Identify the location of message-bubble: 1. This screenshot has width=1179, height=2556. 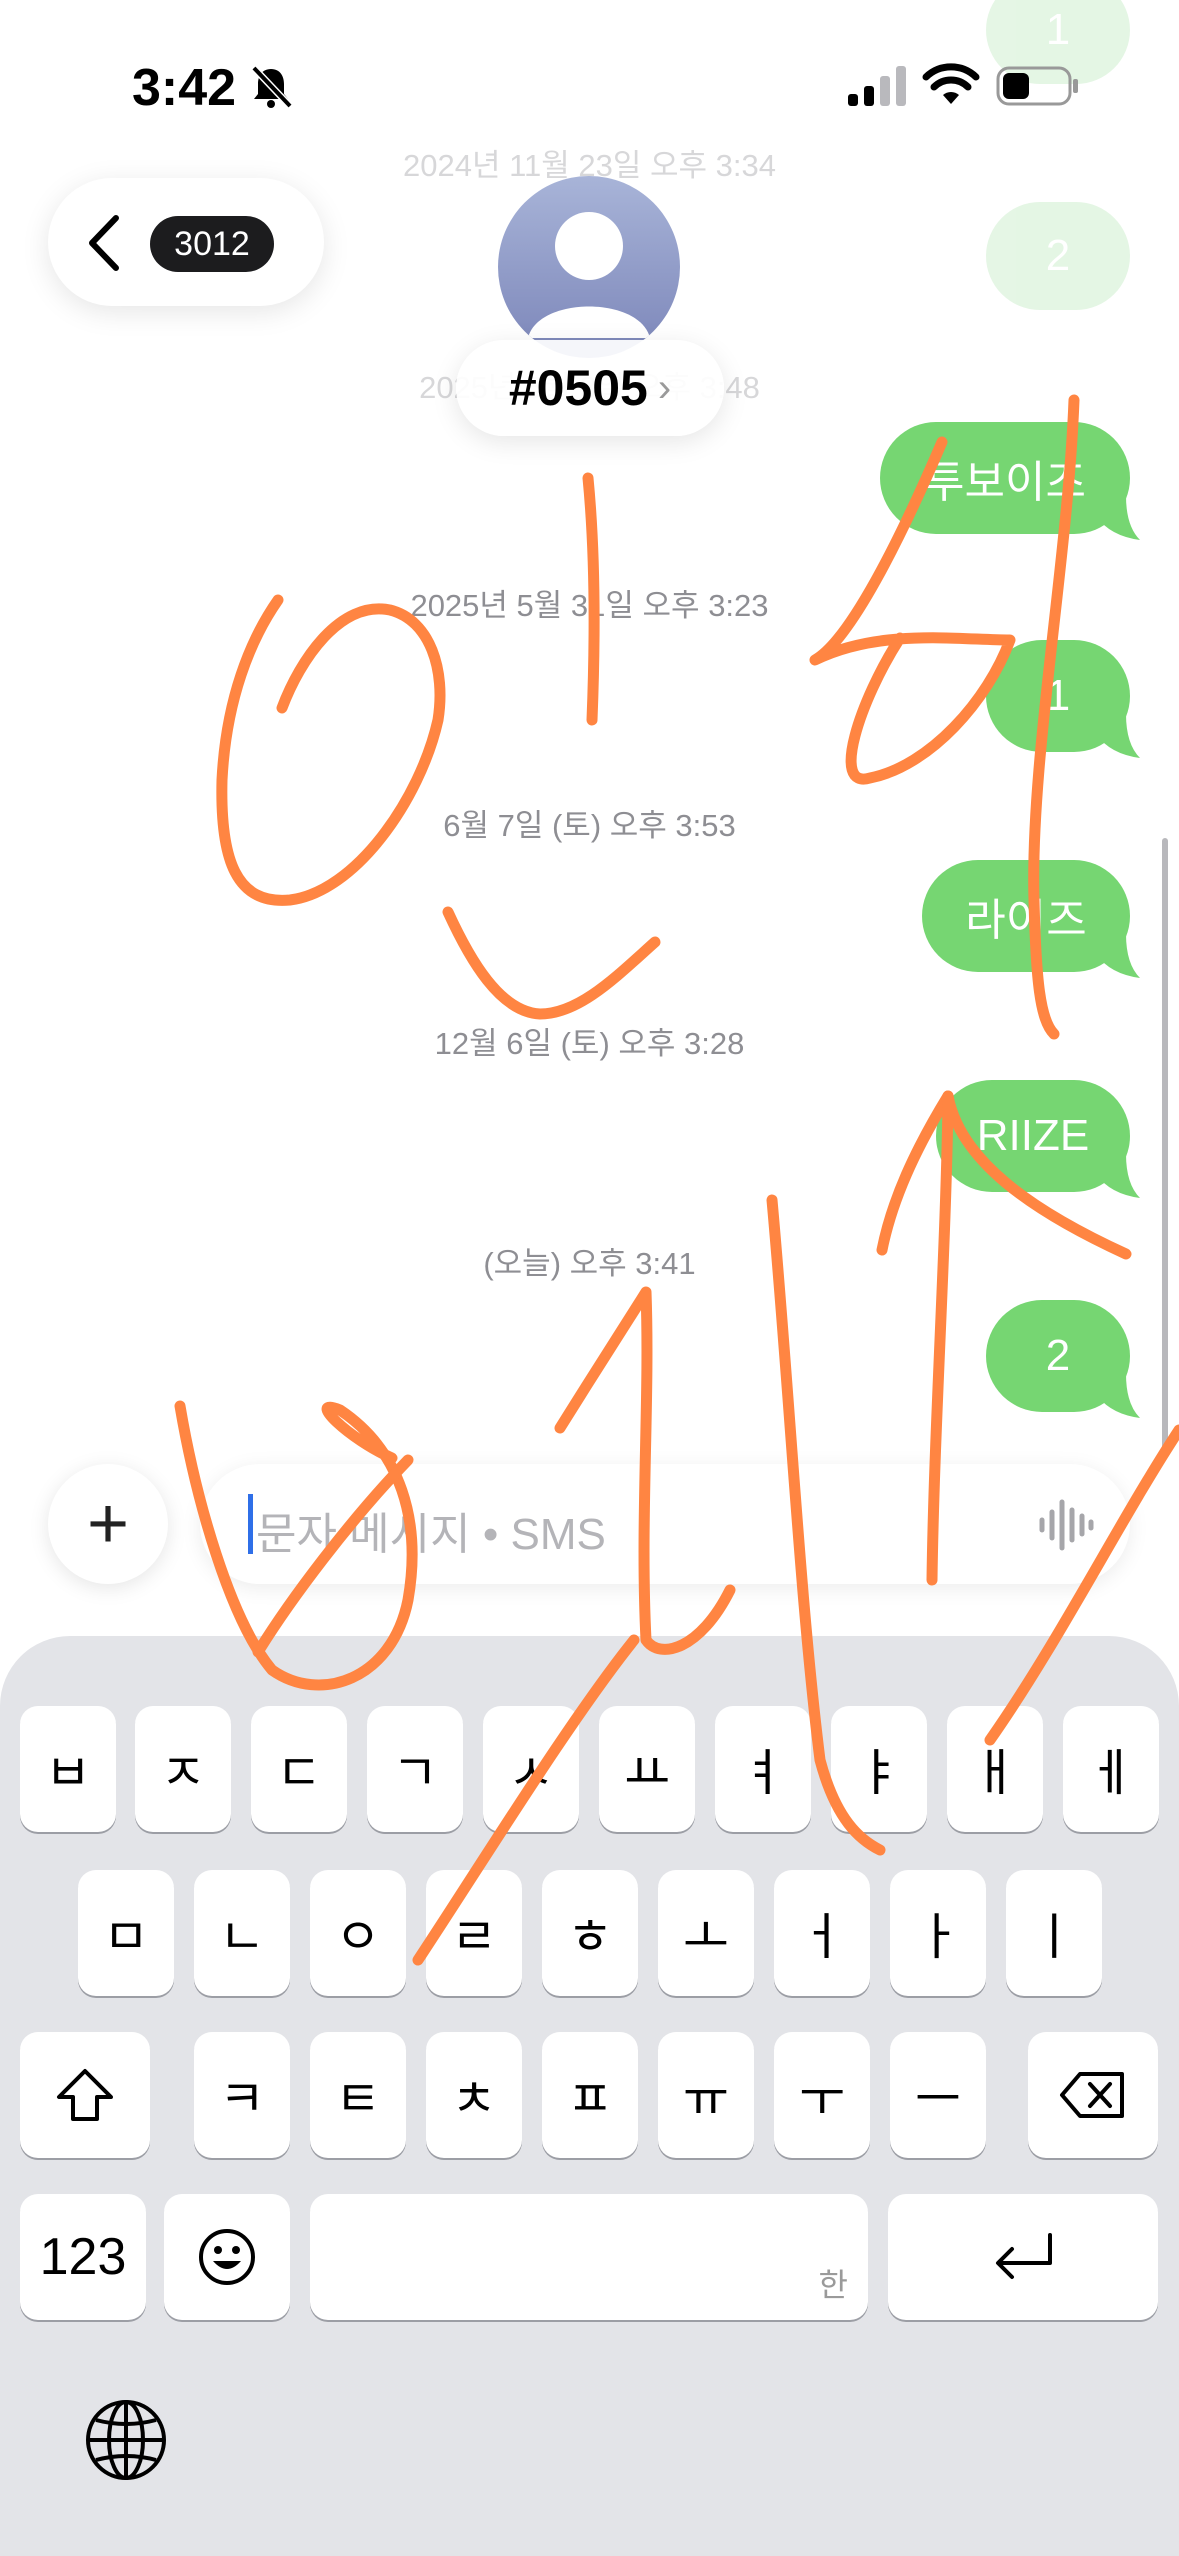
(1063, 699).